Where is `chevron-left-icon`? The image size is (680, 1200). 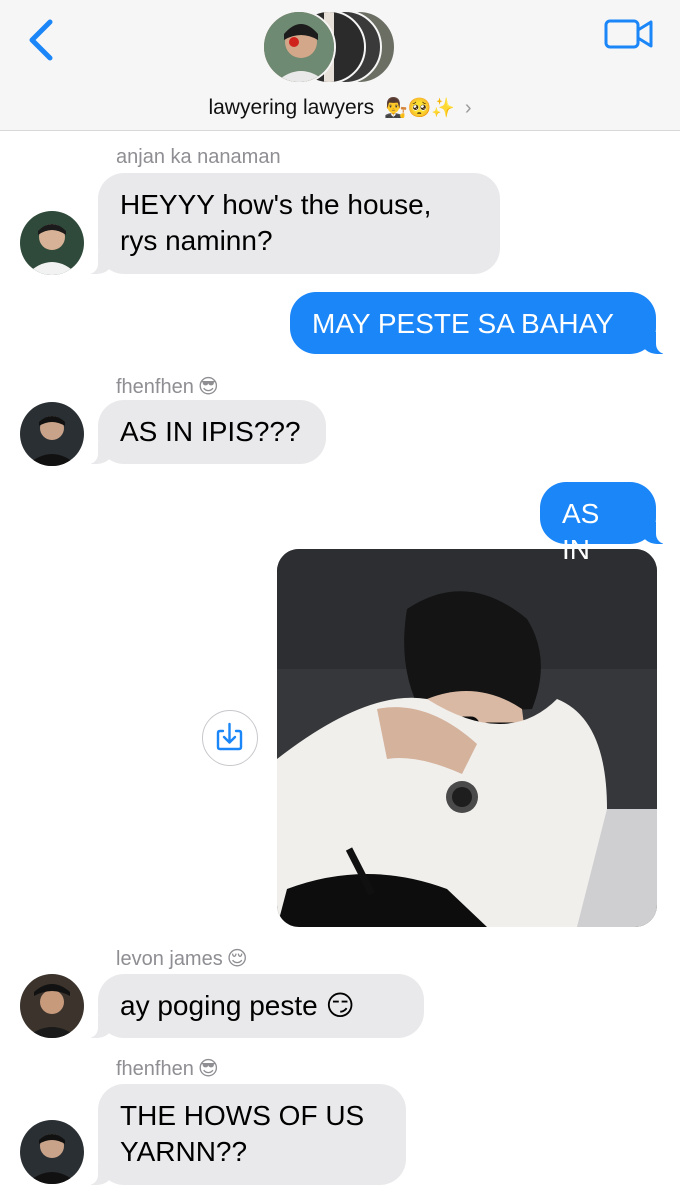 chevron-left-icon is located at coordinates (42, 40).